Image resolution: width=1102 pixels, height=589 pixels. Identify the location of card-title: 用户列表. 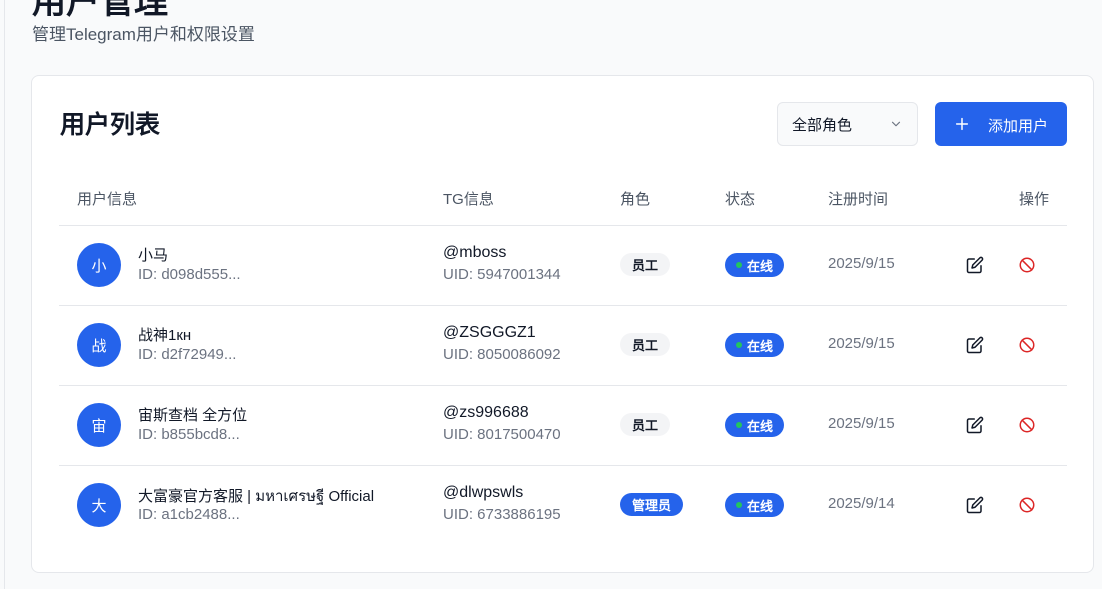
(110, 125).